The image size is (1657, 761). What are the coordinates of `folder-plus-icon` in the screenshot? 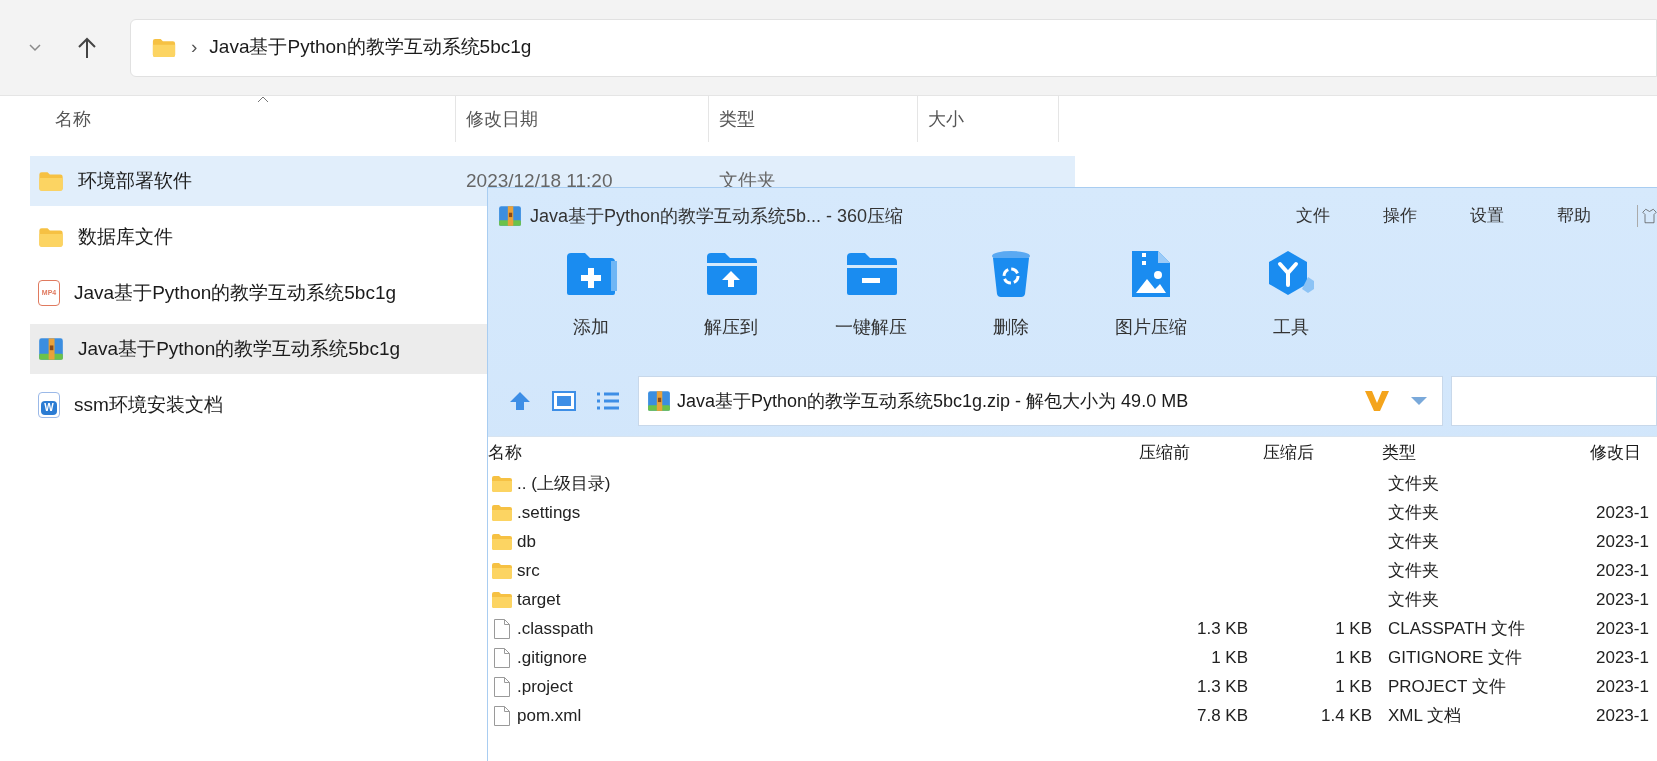 It's located at (591, 274).